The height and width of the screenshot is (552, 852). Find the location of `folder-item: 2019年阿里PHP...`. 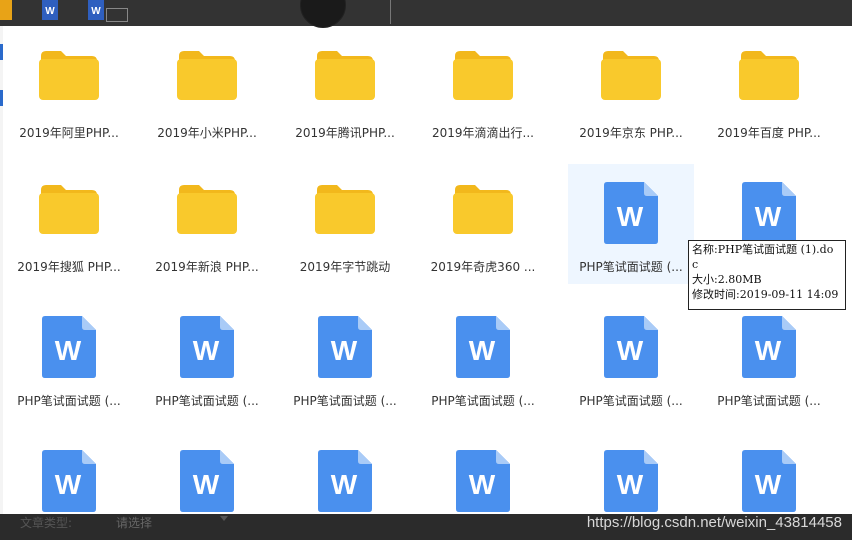

folder-item: 2019年阿里PHP... is located at coordinates (69, 90).